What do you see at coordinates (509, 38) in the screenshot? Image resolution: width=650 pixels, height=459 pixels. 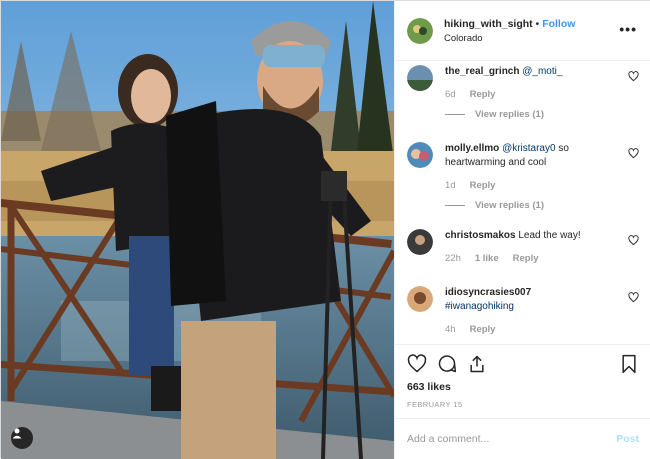 I see `post-location: Colorado` at bounding box center [509, 38].